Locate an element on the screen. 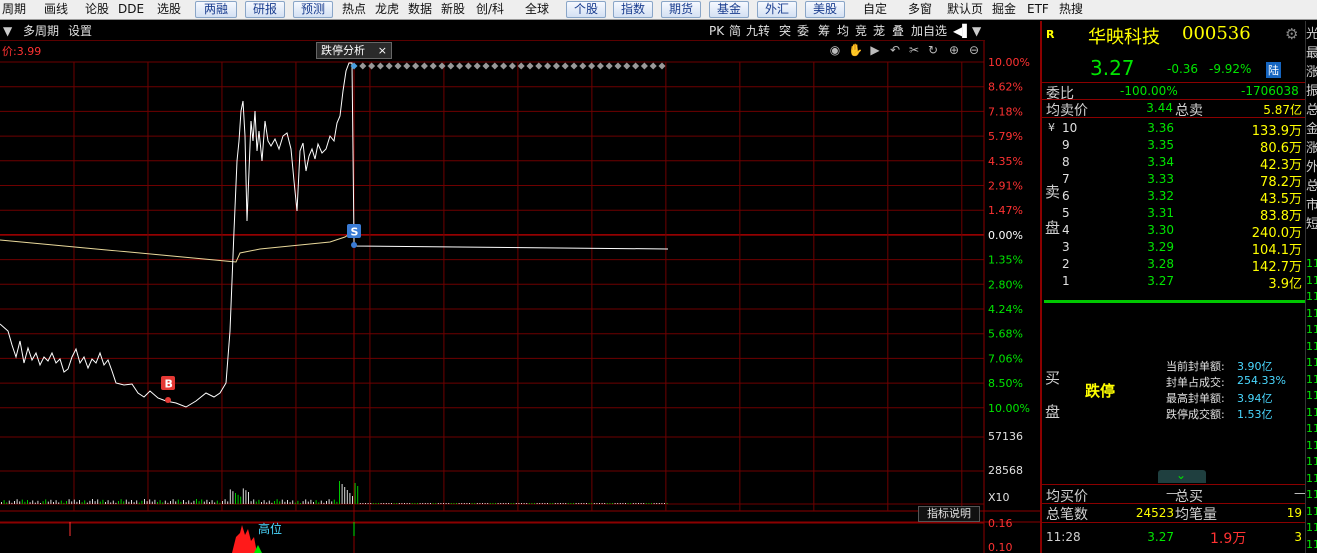  sell-level-row: 8 3.34 42.3万 is located at coordinates (1173, 163).